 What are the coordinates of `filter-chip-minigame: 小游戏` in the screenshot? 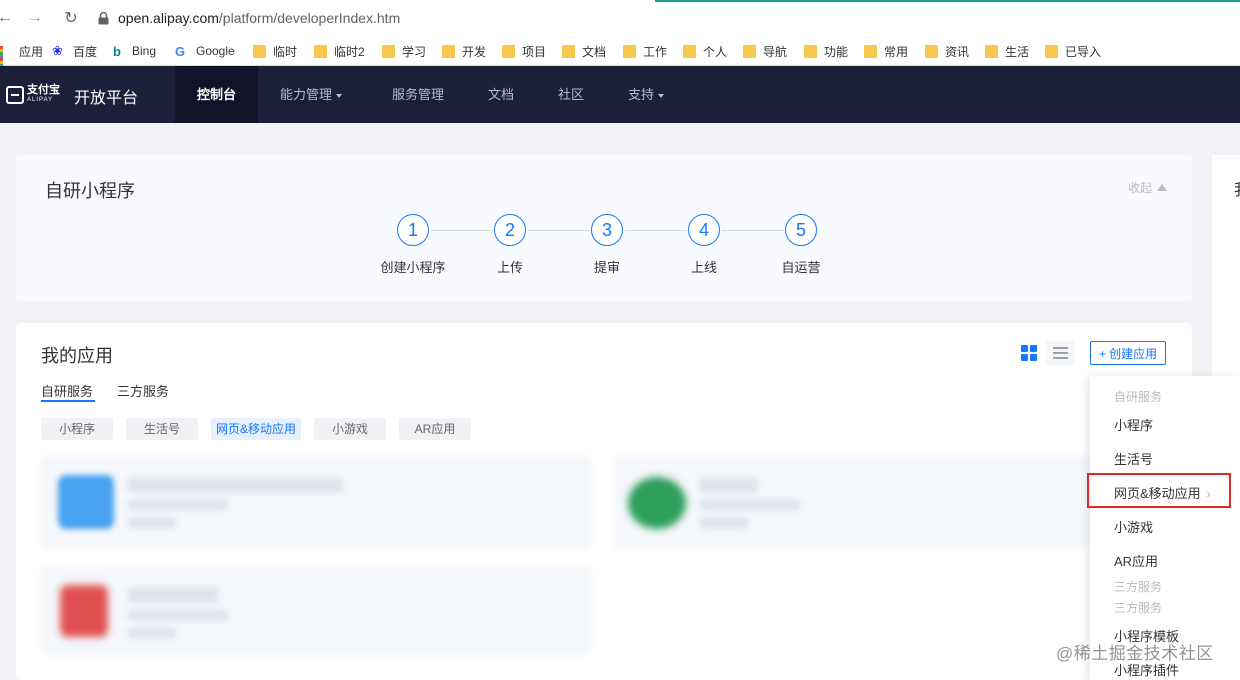 It's located at (350, 429).